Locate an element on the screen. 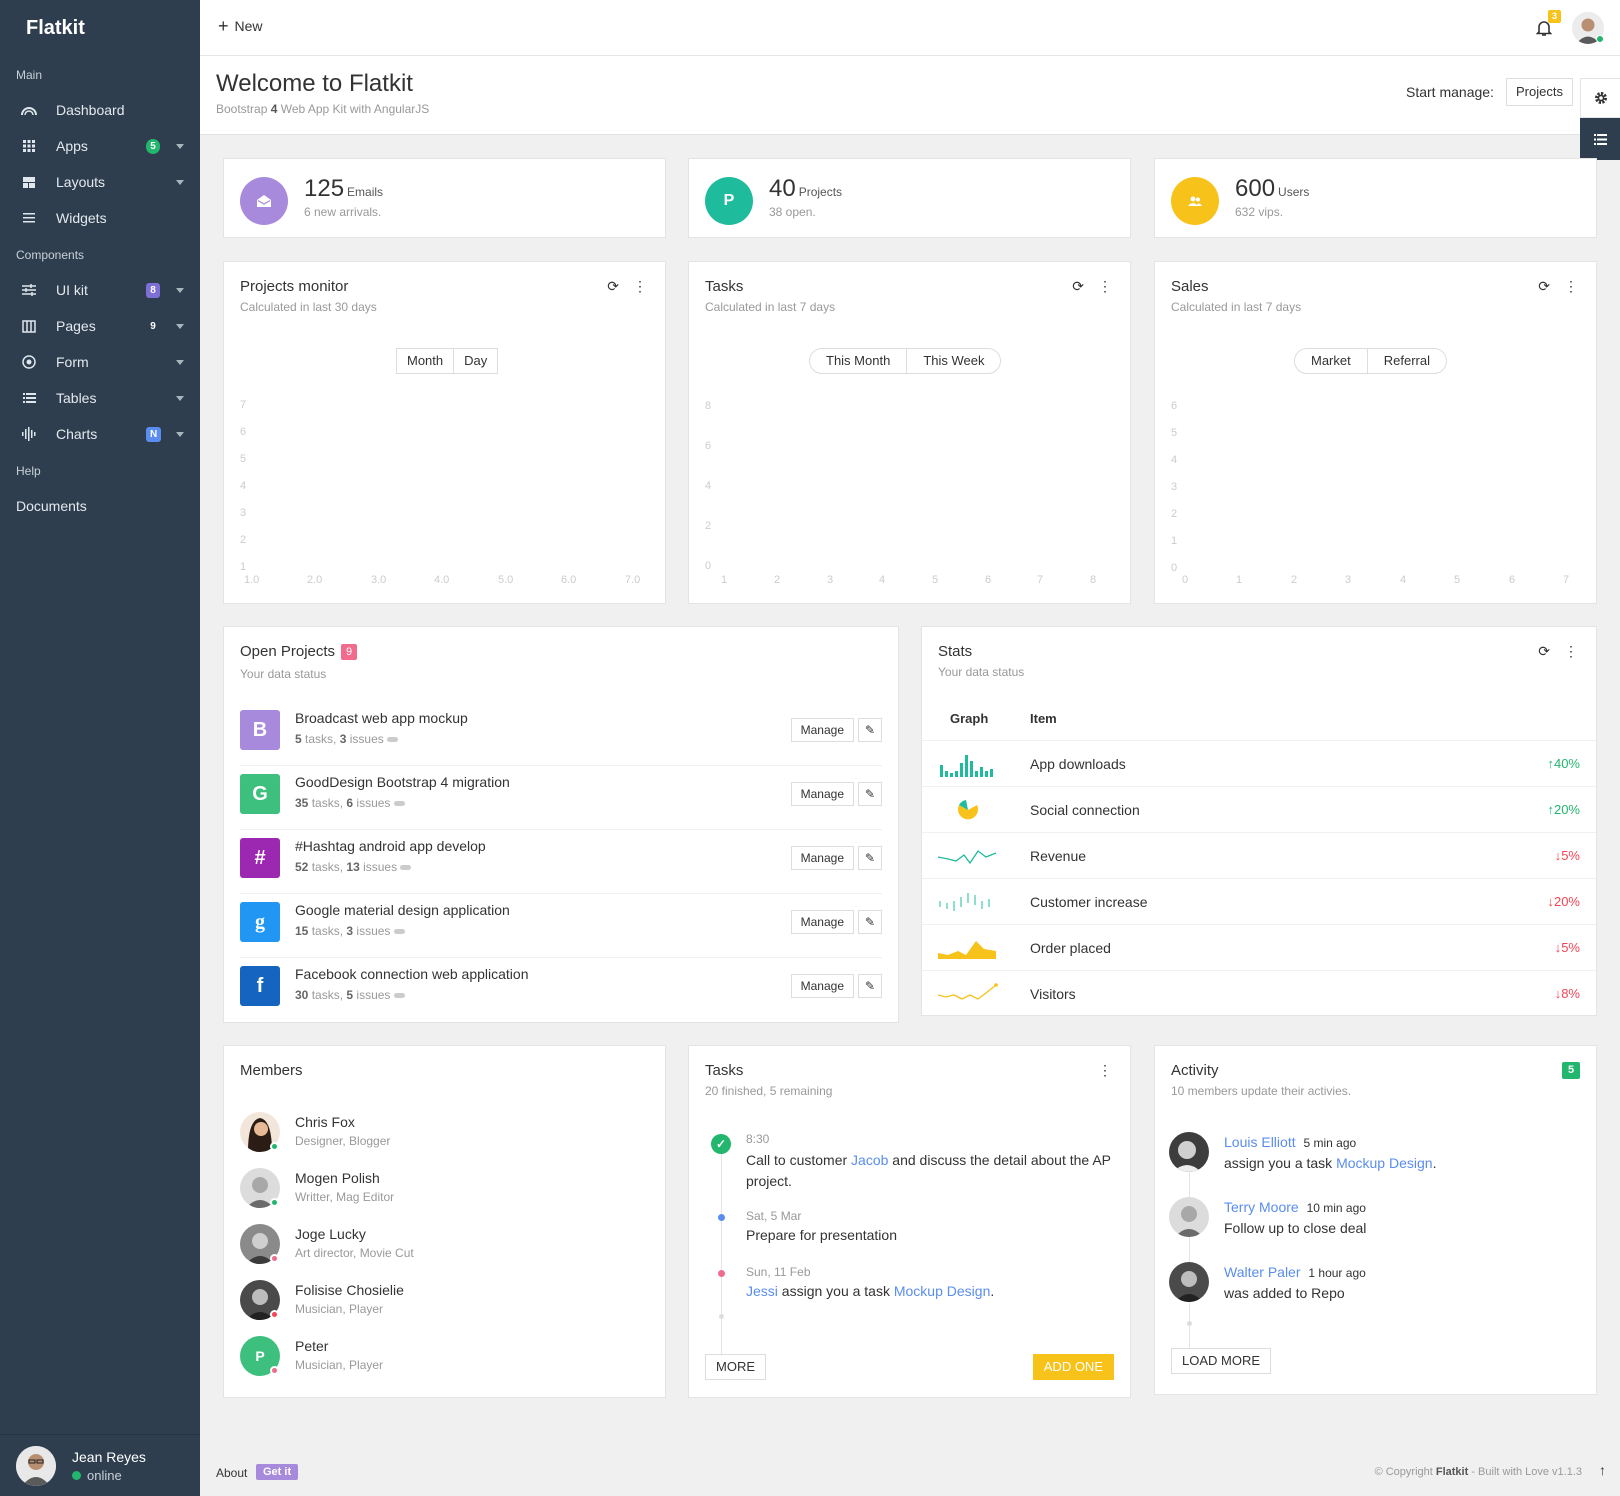 This screenshot has width=1620, height=1496. member-item: Mogen Polish Writter, Mag Editor is located at coordinates (430, 1196).